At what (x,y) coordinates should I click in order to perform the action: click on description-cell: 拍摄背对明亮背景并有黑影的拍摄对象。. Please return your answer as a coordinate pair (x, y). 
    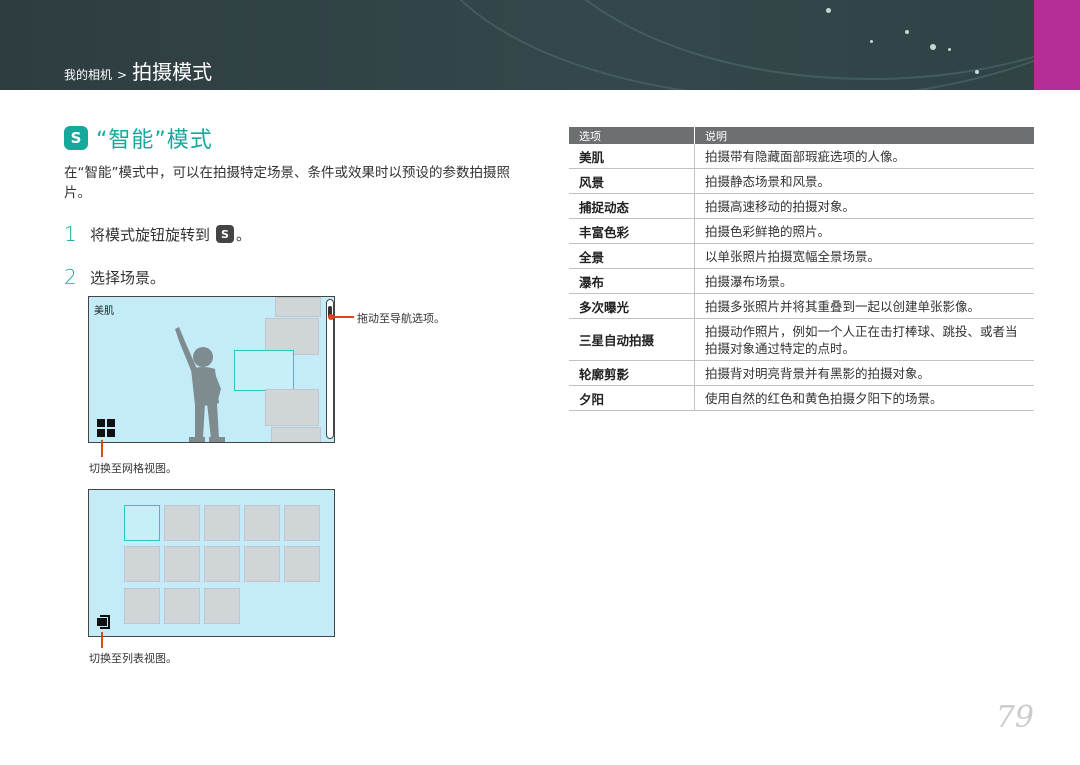
    Looking at the image, I should click on (818, 373).